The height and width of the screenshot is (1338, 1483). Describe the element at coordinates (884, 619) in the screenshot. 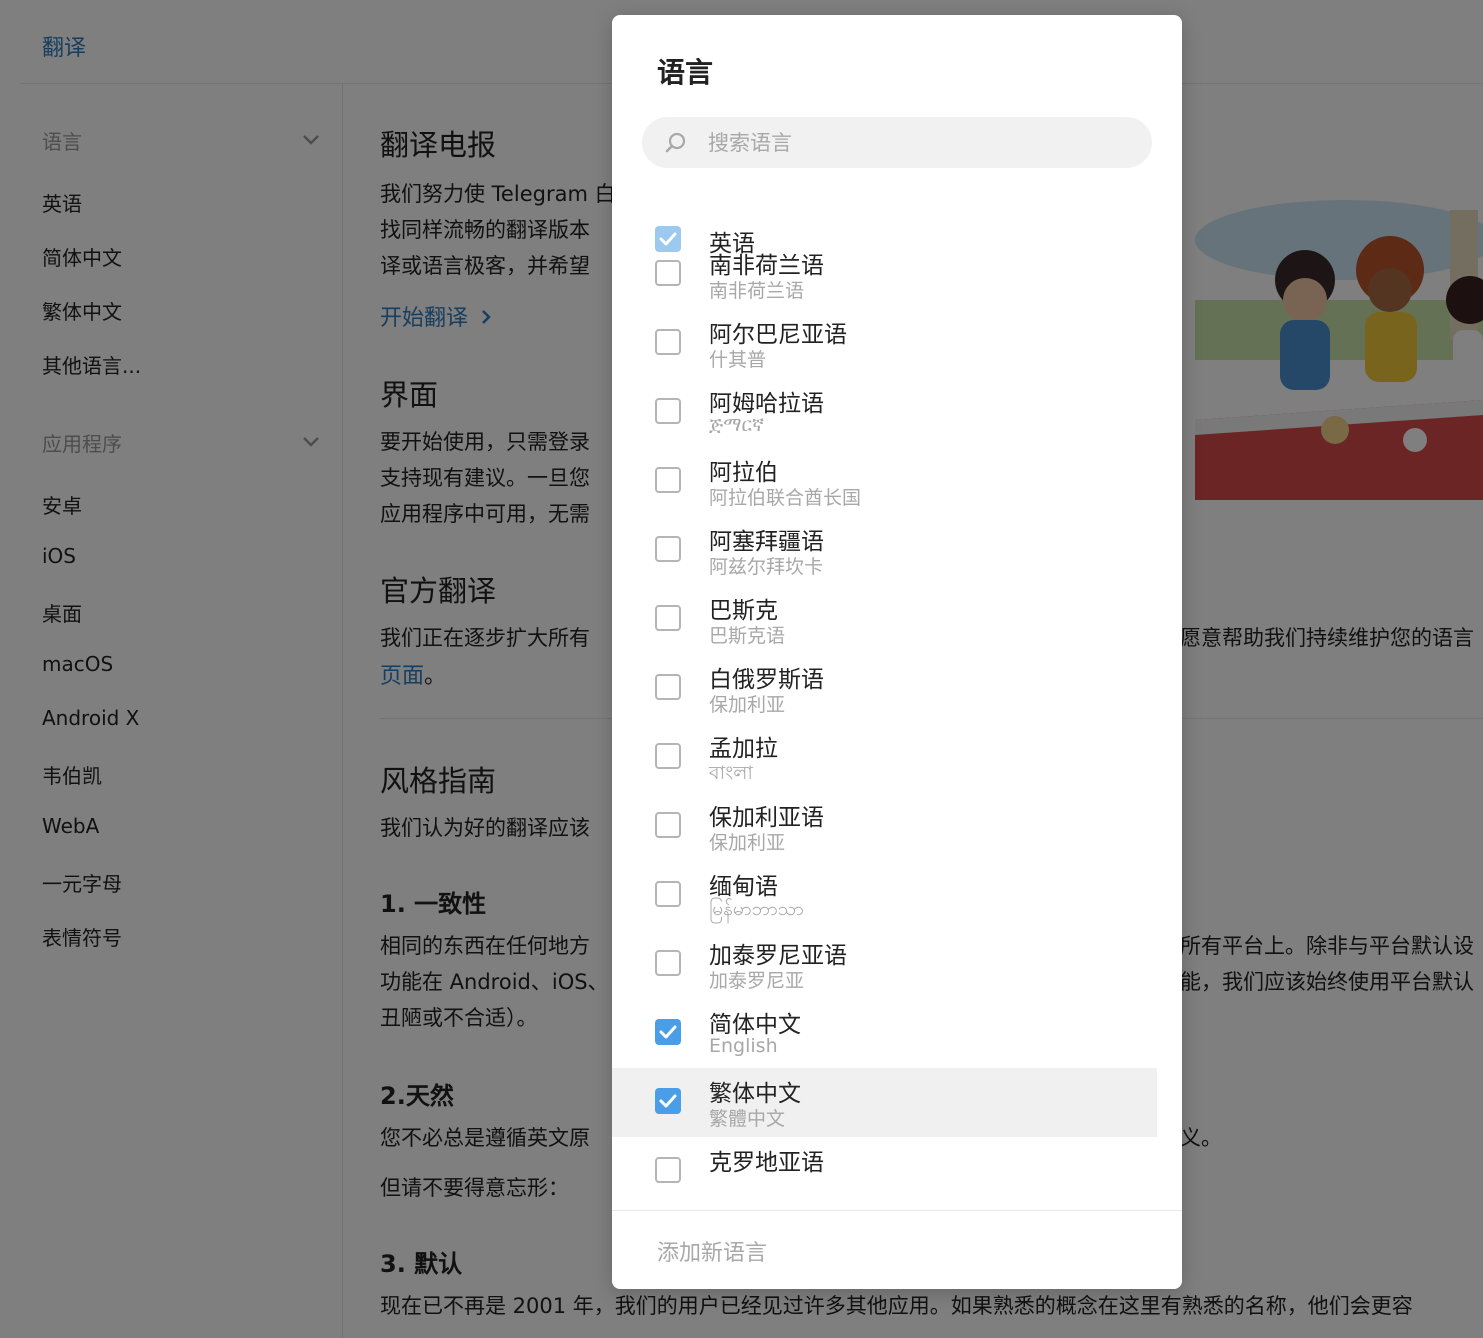

I see `language-option: 巴斯克 巴斯克语` at that location.